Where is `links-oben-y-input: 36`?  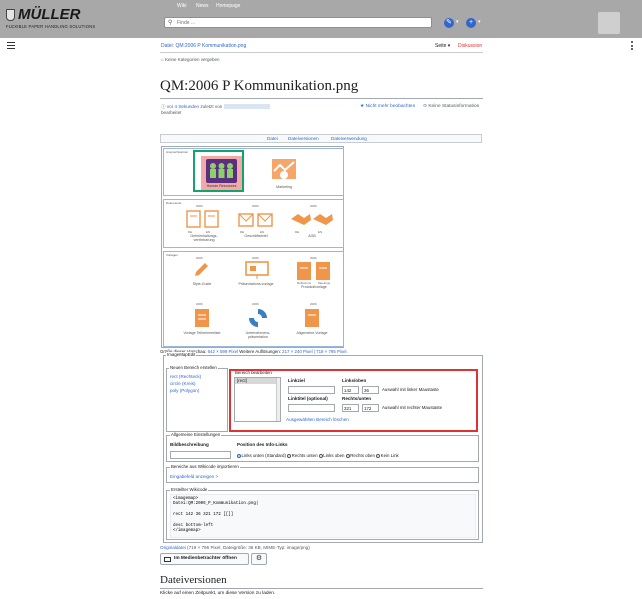 links-oben-y-input: 36 is located at coordinates (370, 390).